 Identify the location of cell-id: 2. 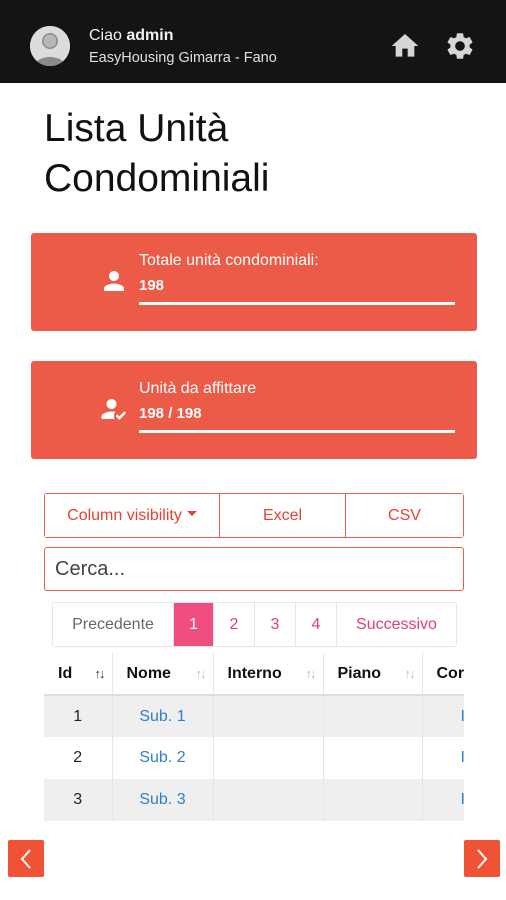
(78, 758).